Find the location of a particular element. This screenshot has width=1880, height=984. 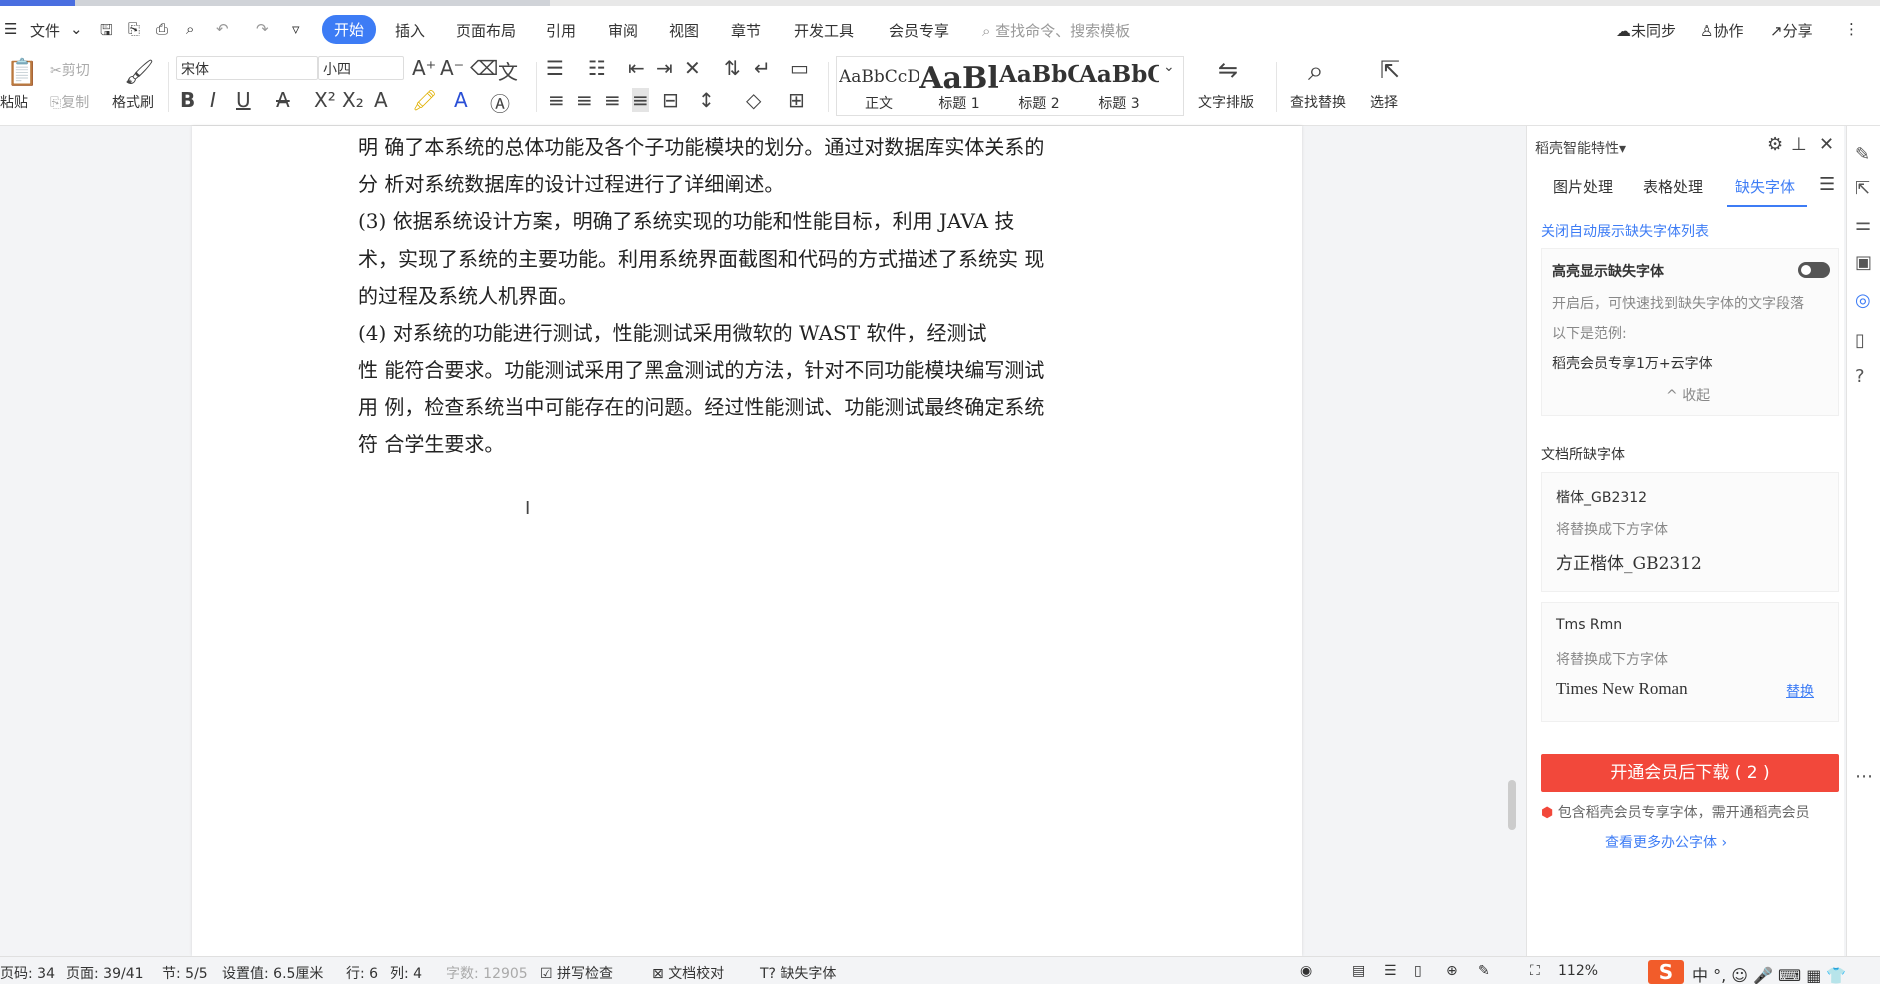

find-replace-button: 查找替换 is located at coordinates (1318, 102).